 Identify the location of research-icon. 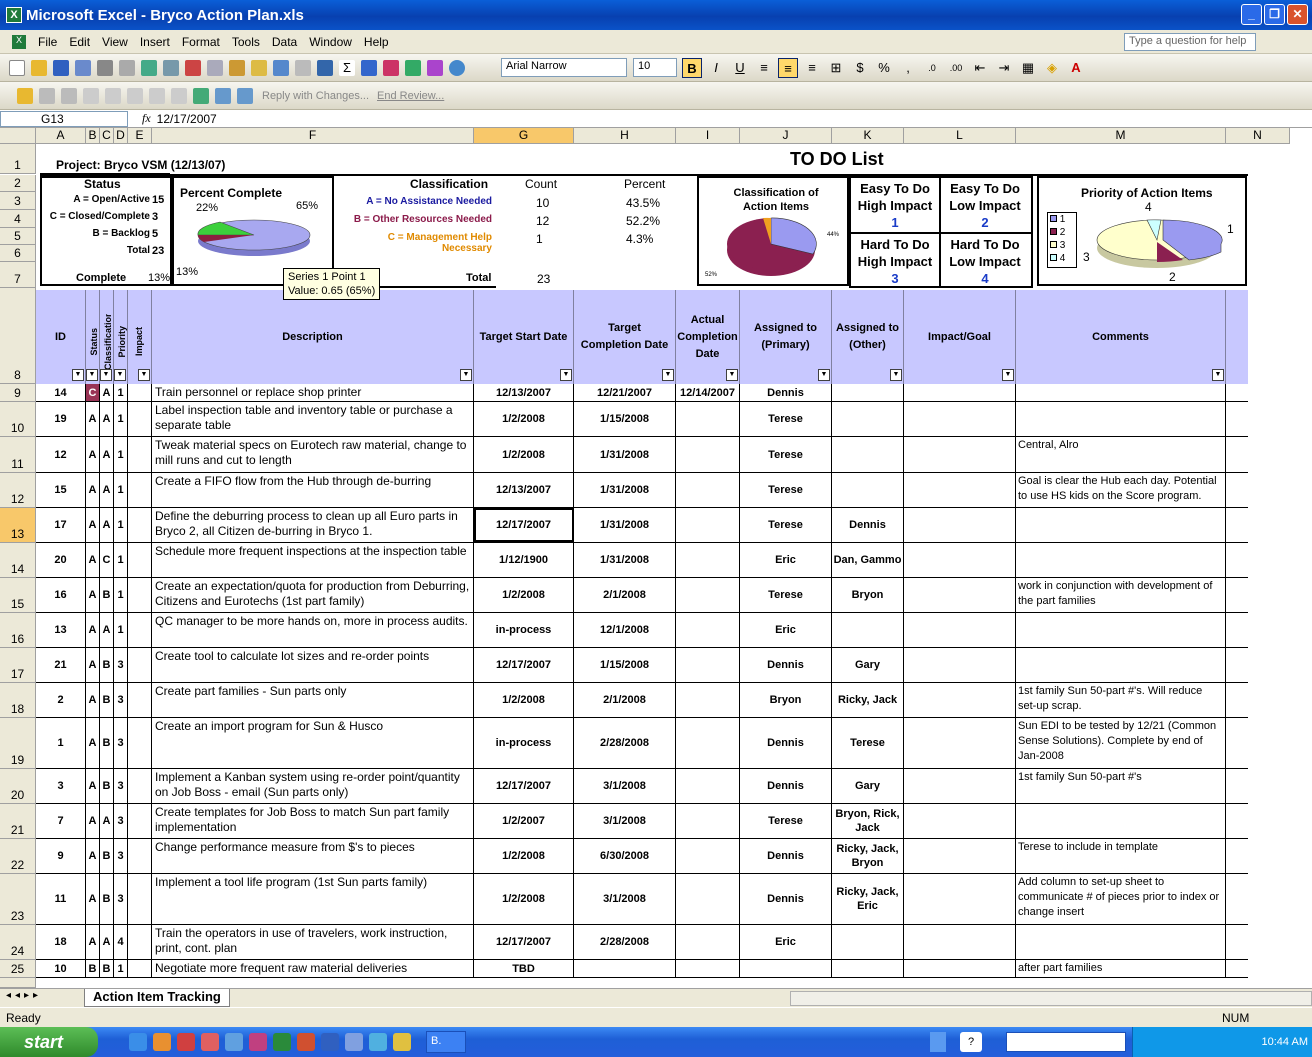
(171, 67).